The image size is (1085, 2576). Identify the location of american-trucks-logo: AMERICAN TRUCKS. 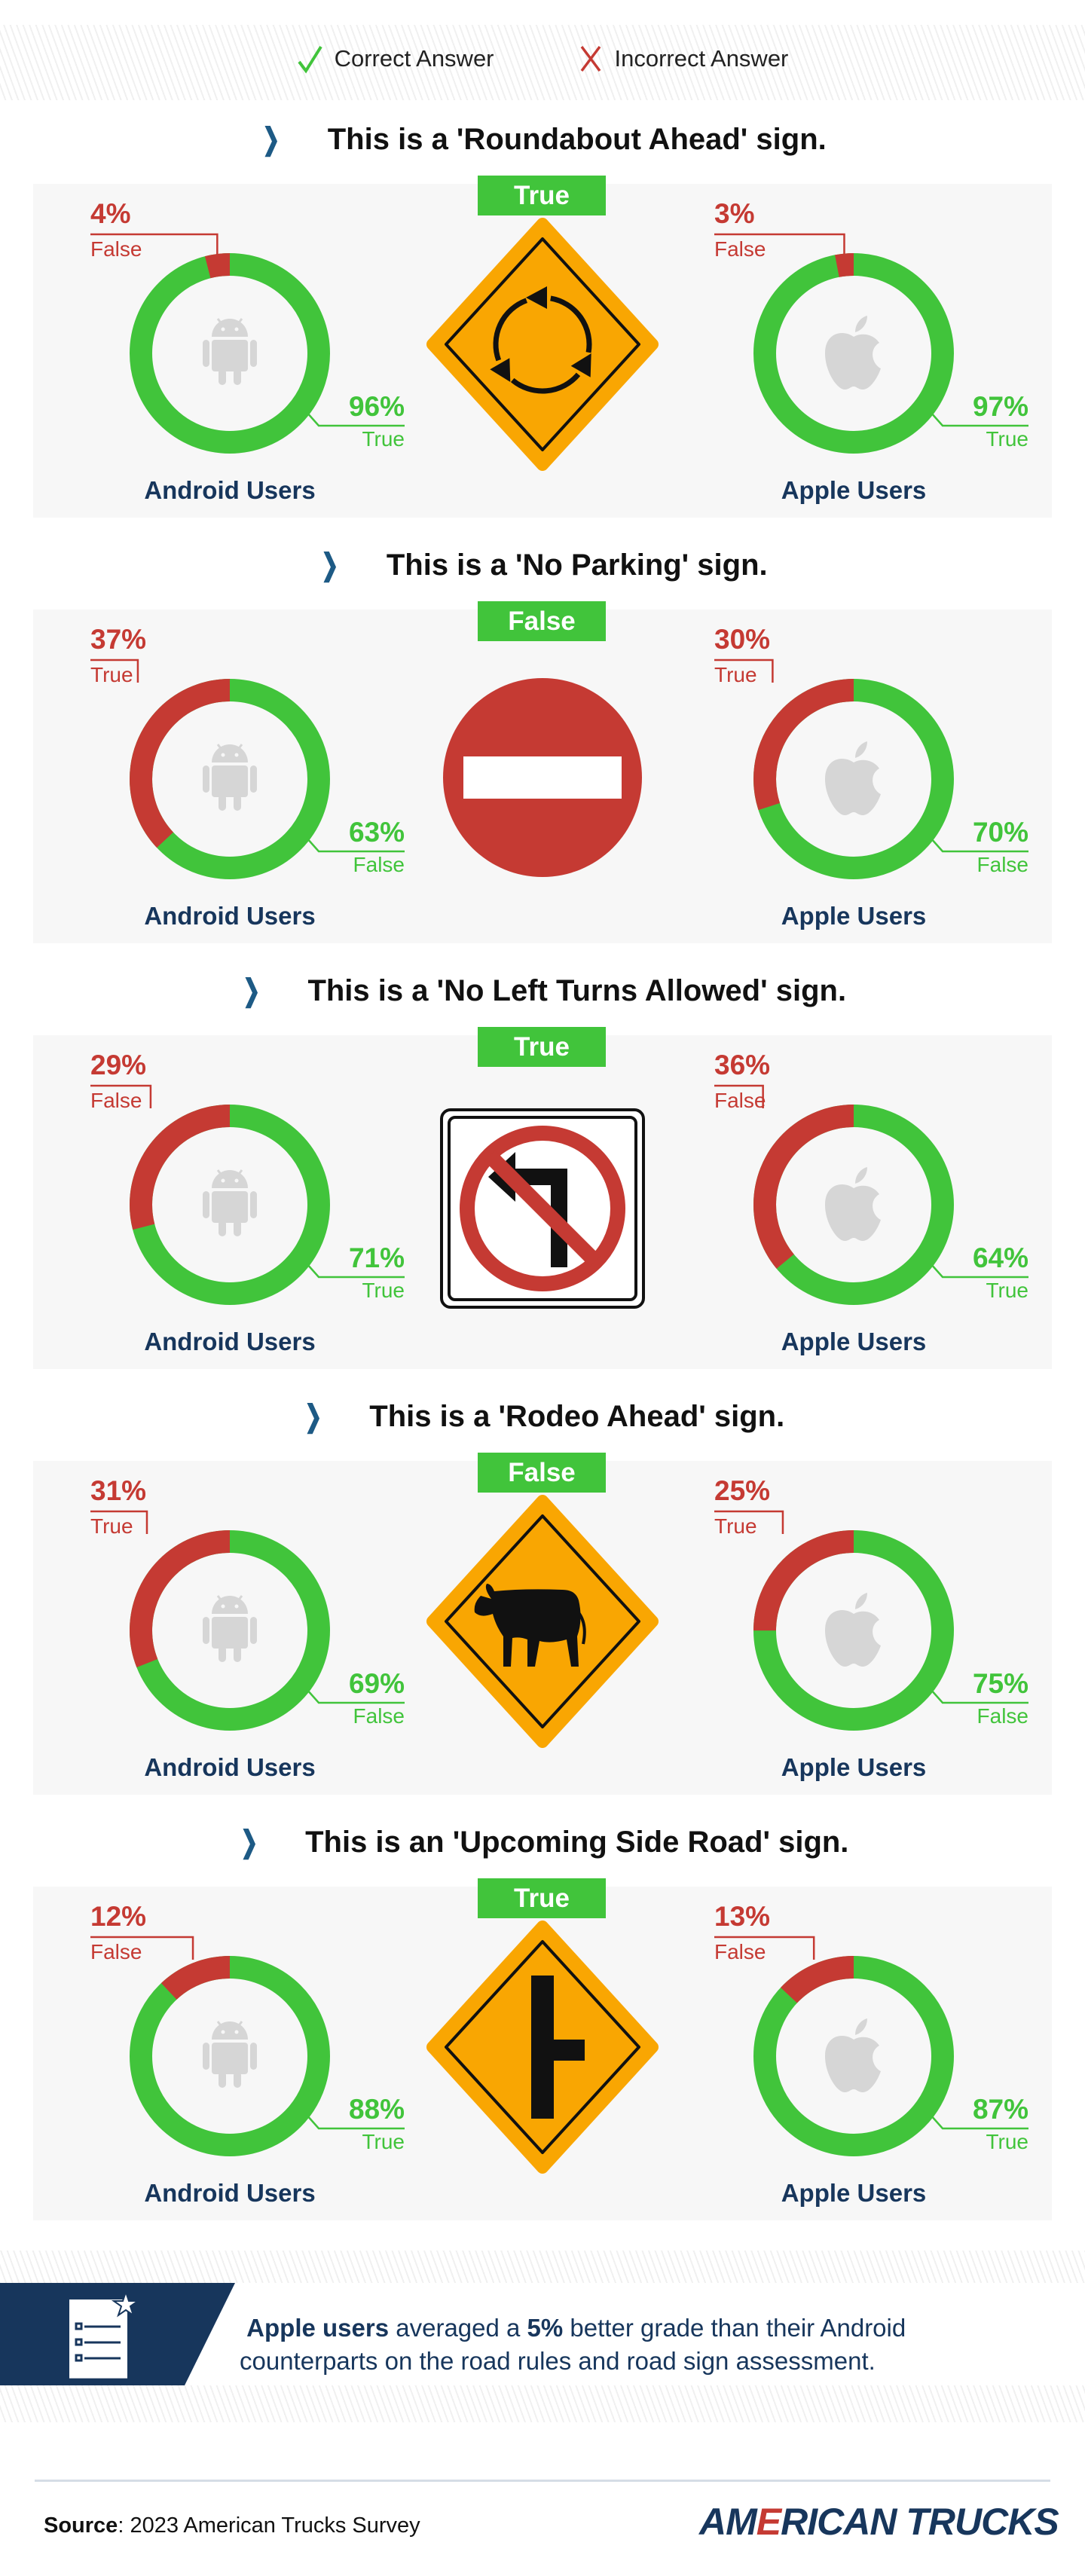
(879, 2522).